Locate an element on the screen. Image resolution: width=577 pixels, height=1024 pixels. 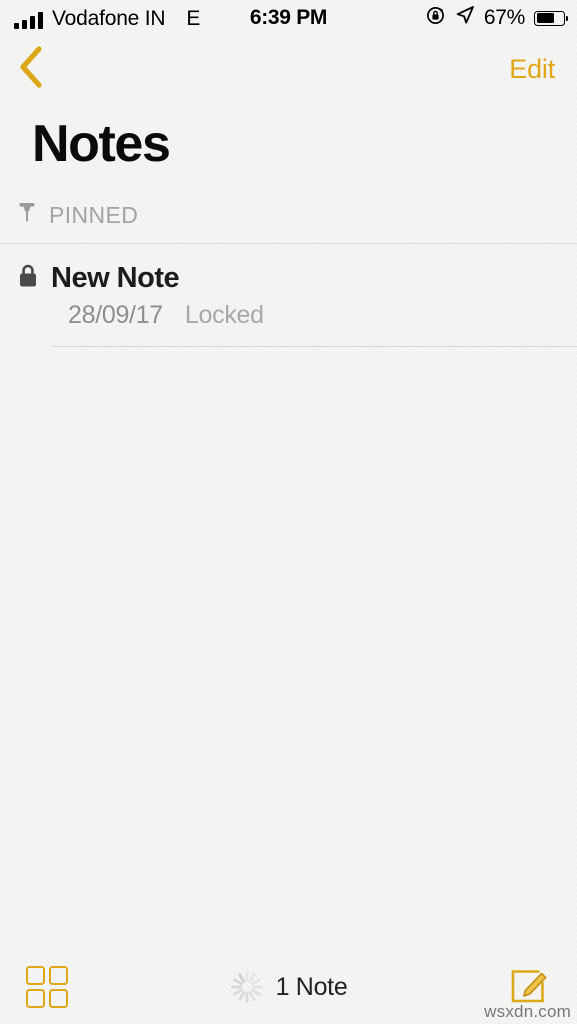
pinned-section-header: PINNED is located at coordinates (288, 207).